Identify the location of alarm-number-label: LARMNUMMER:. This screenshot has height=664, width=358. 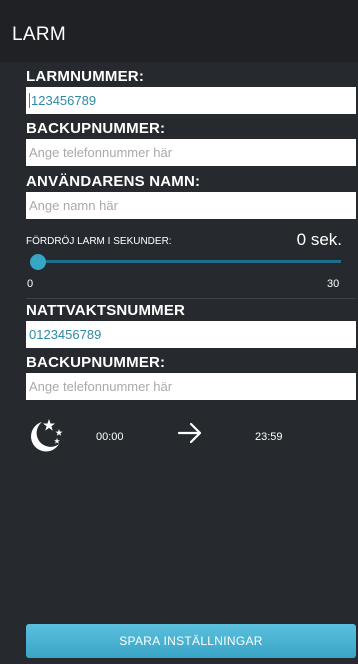
(85, 76).